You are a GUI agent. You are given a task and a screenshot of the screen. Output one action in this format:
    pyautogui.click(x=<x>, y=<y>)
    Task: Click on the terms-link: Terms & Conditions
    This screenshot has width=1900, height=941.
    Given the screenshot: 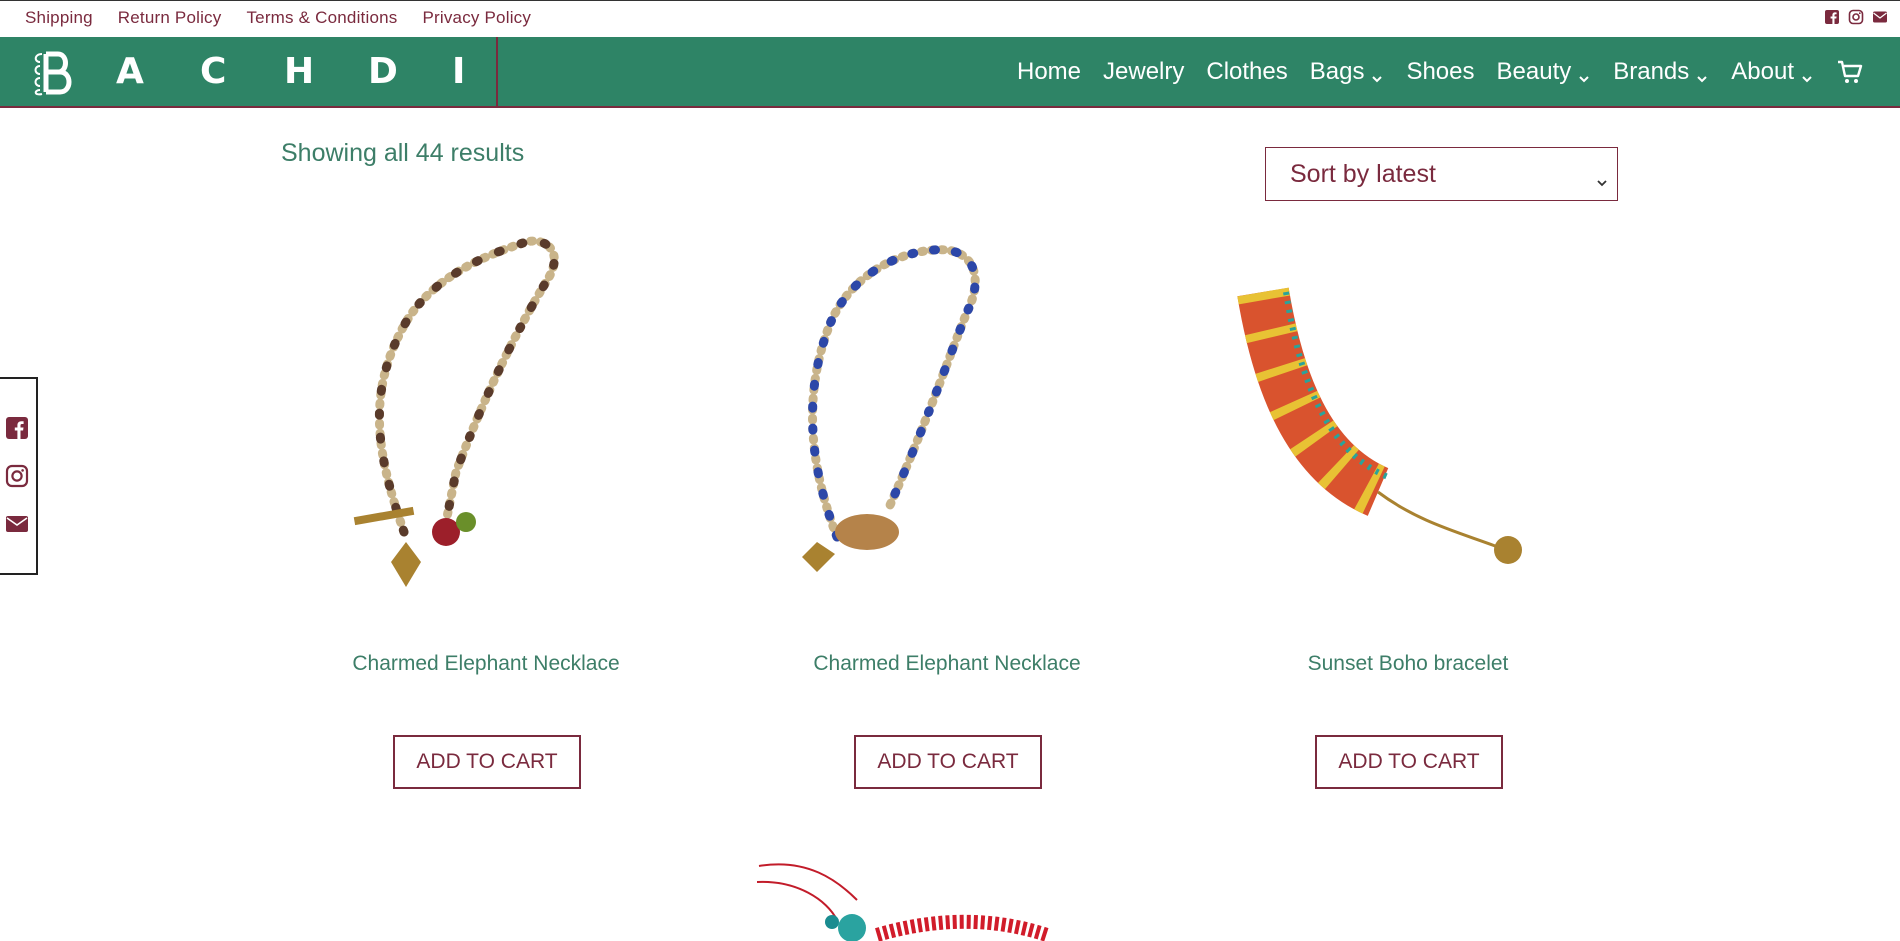 What is the action you would take?
    pyautogui.click(x=321, y=18)
    